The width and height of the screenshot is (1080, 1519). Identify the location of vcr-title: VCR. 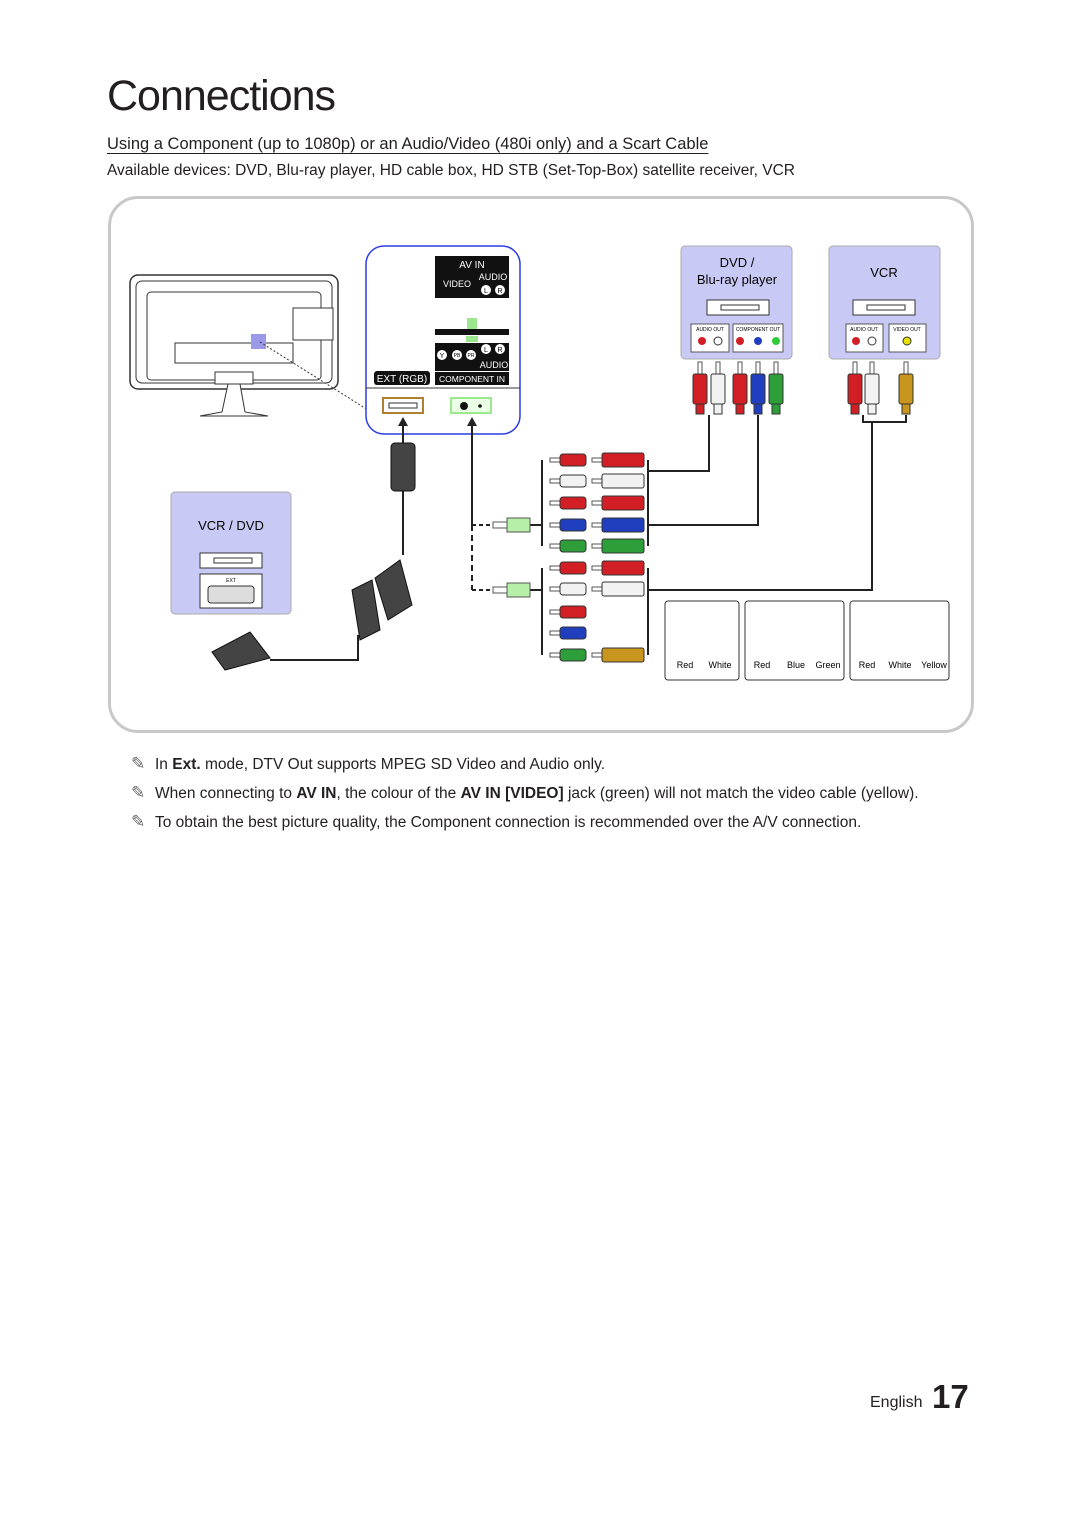
(883, 272).